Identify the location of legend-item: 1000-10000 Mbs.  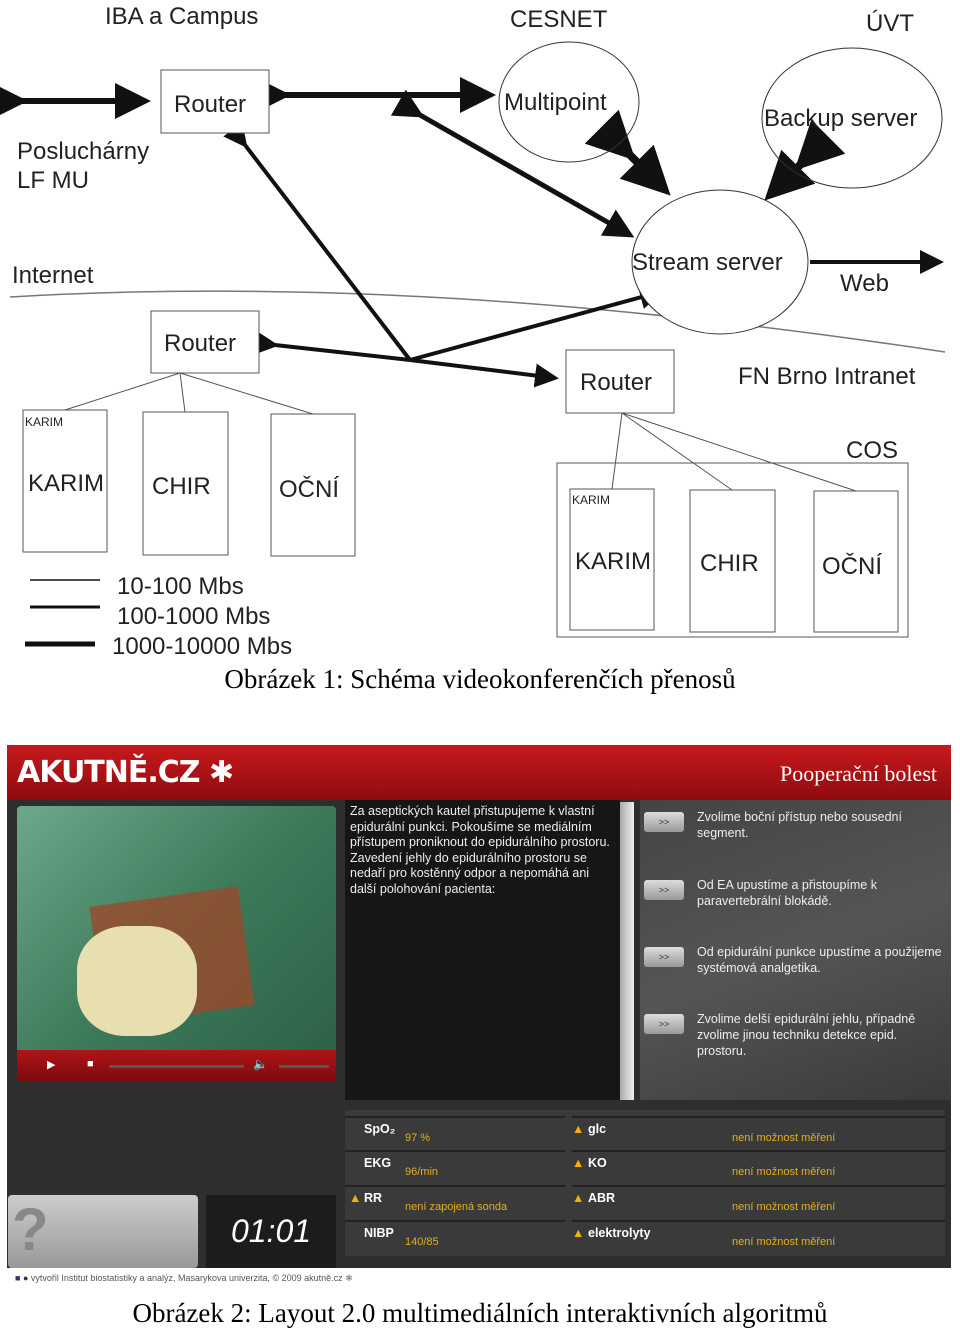
(202, 646).